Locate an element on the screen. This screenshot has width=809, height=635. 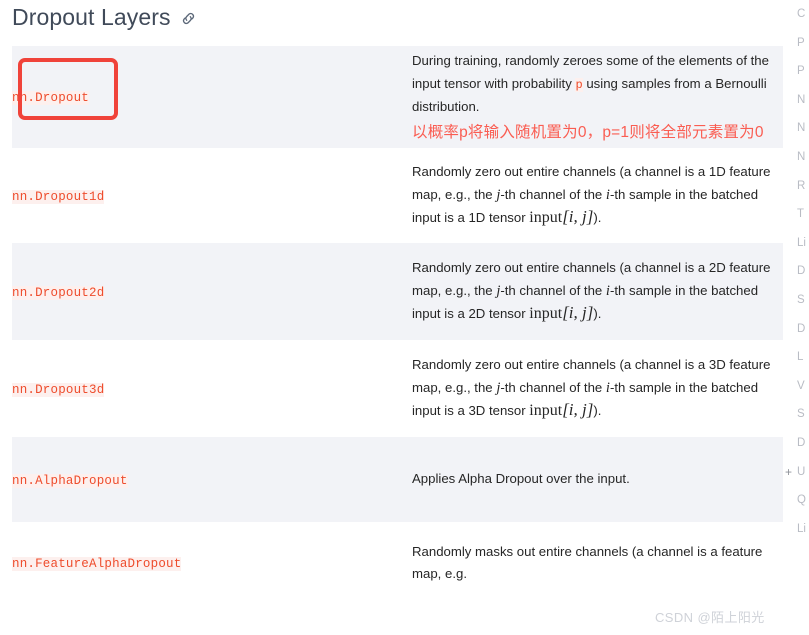
table-cell-description: Applies Alpha Dropout over the input. is located at coordinates (597, 479).